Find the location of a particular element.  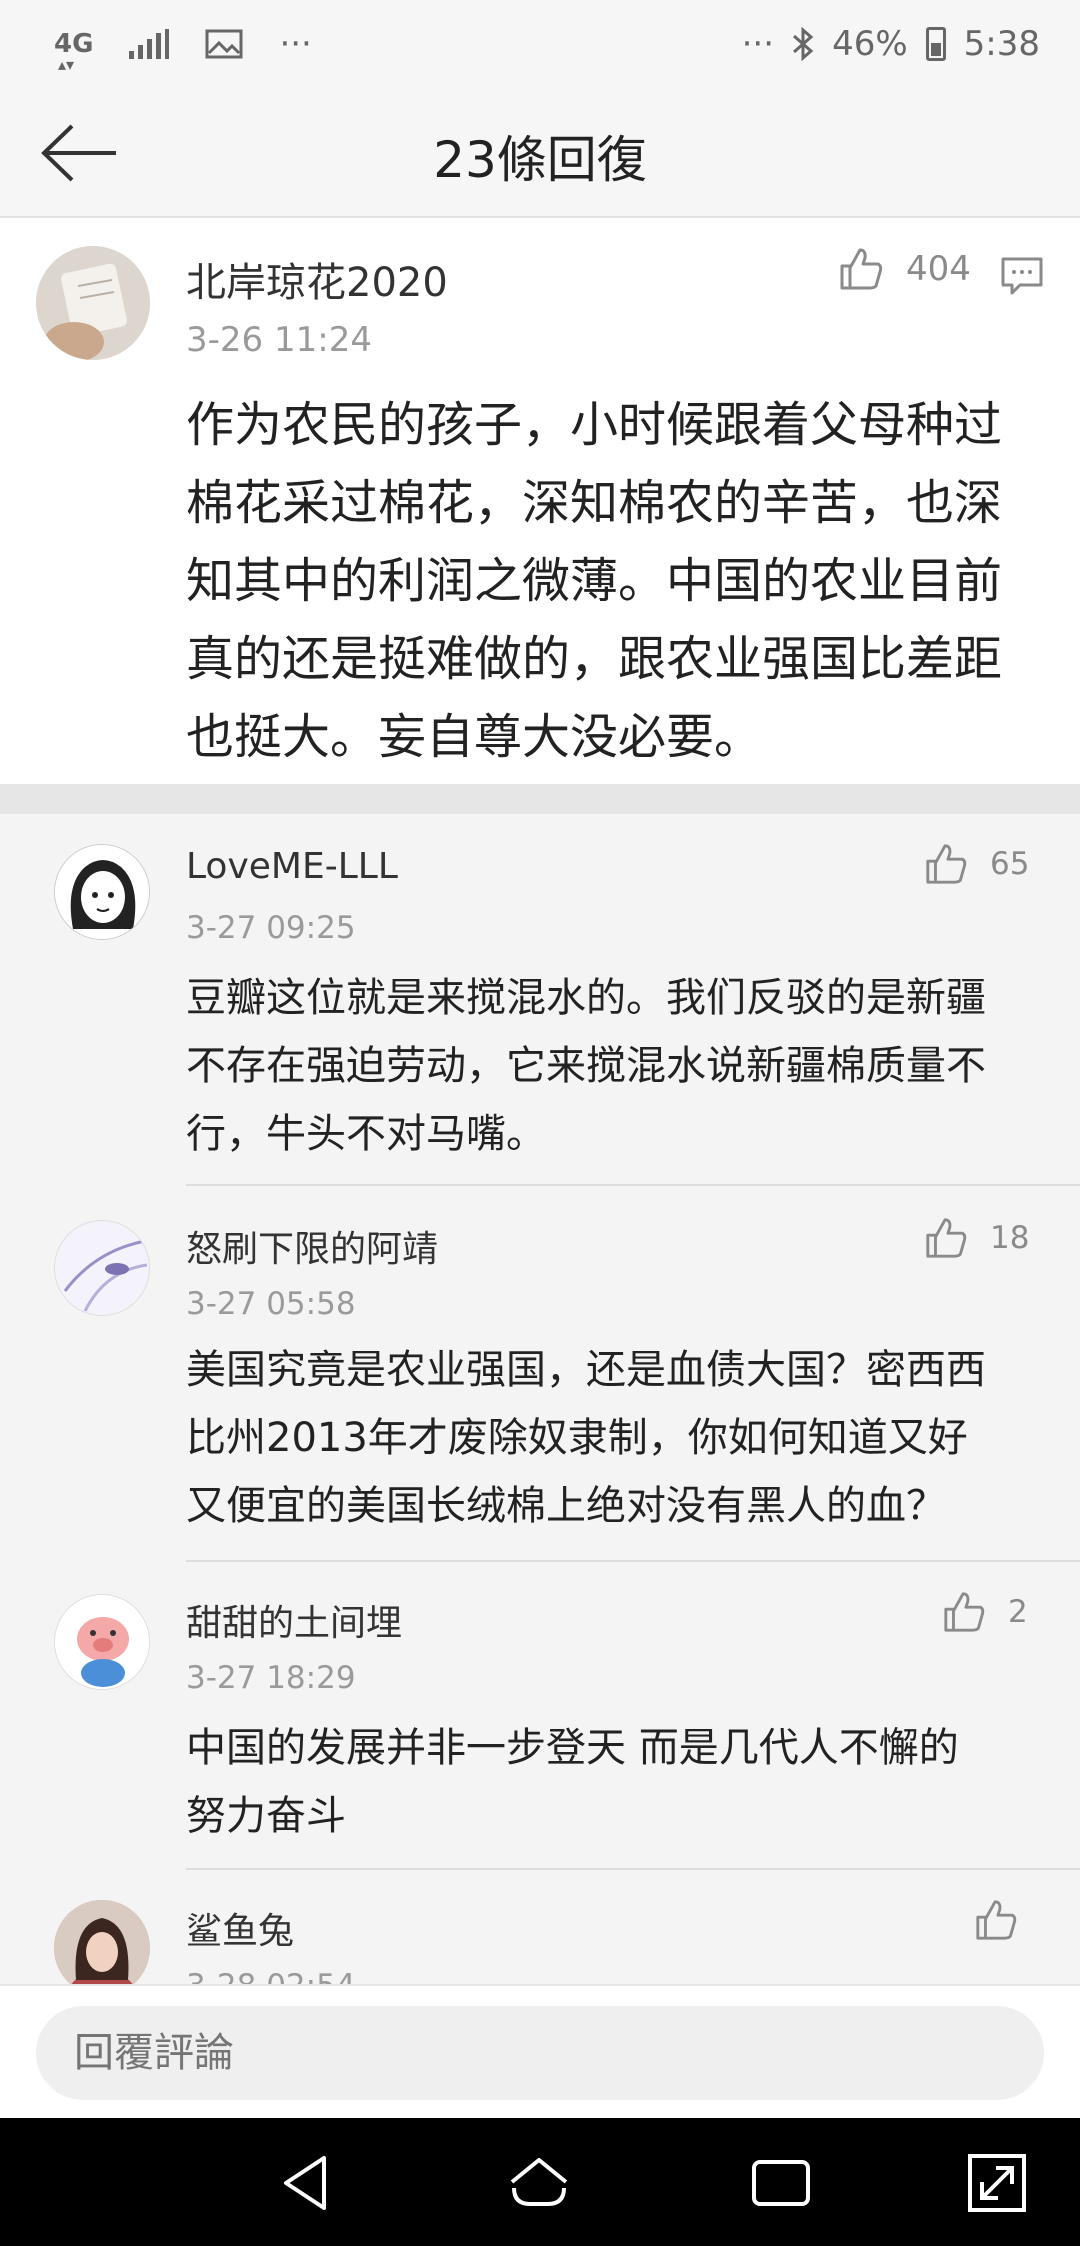

home-icon is located at coordinates (539, 2183).